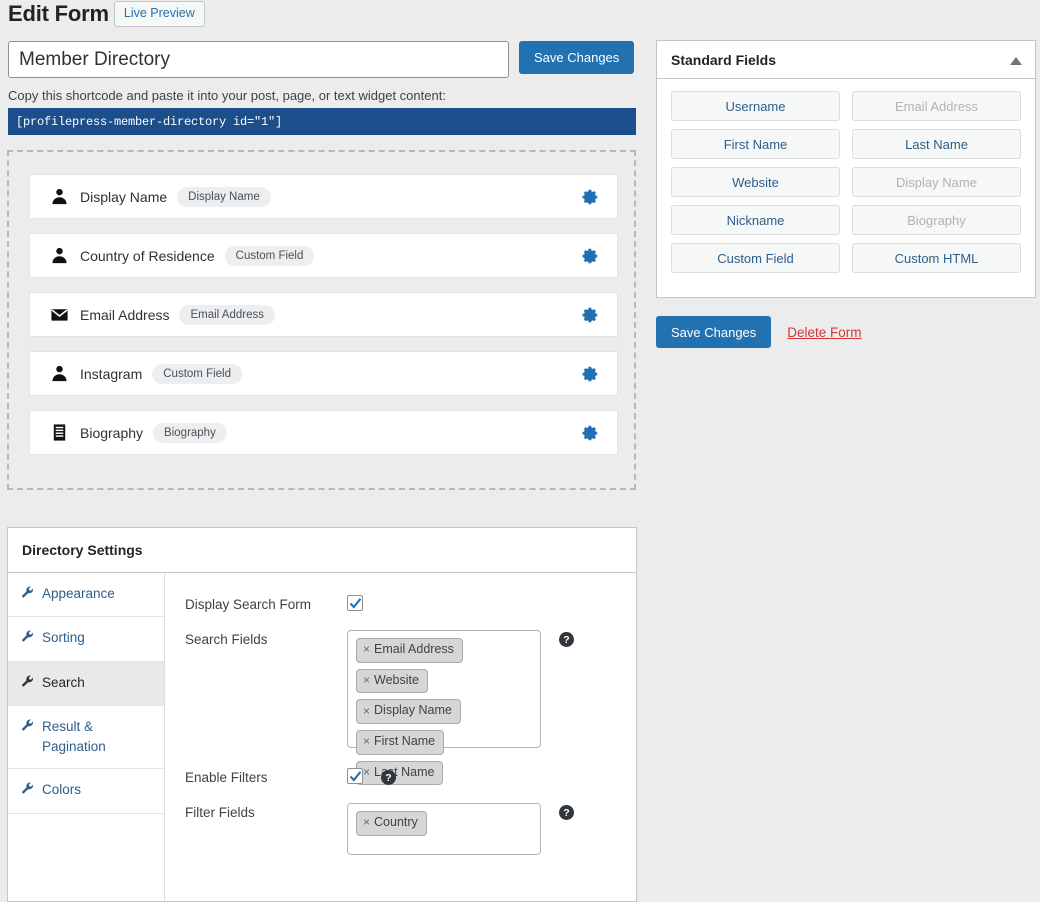  What do you see at coordinates (226, 777) in the screenshot?
I see `setting-label: Enable Filters` at bounding box center [226, 777].